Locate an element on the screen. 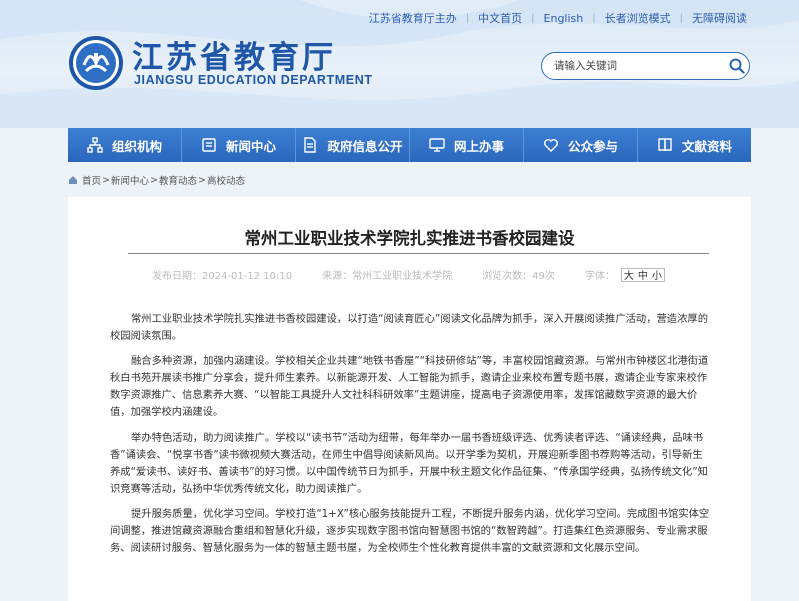 This screenshot has width=799, height=601. font-size-small-button: 小 is located at coordinates (657, 274).